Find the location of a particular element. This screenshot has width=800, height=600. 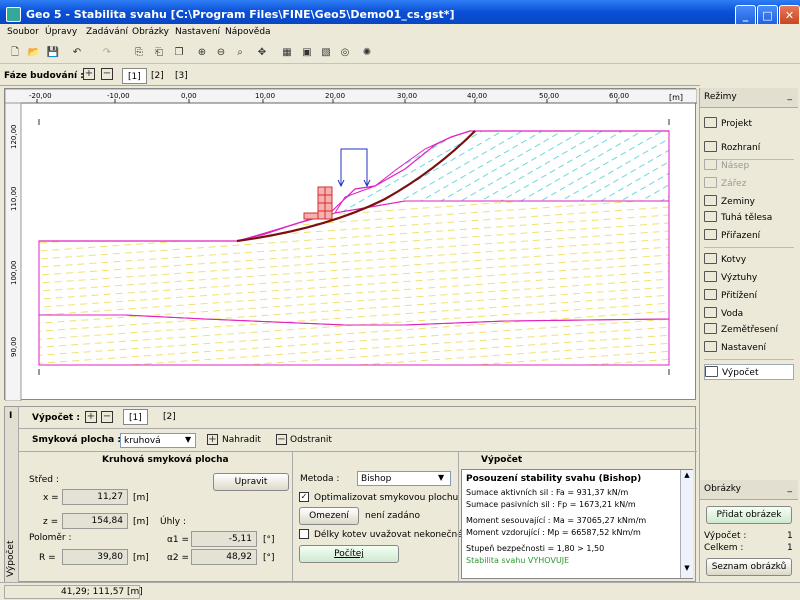

calculate-button-label: Počítej is located at coordinates (349, 554).